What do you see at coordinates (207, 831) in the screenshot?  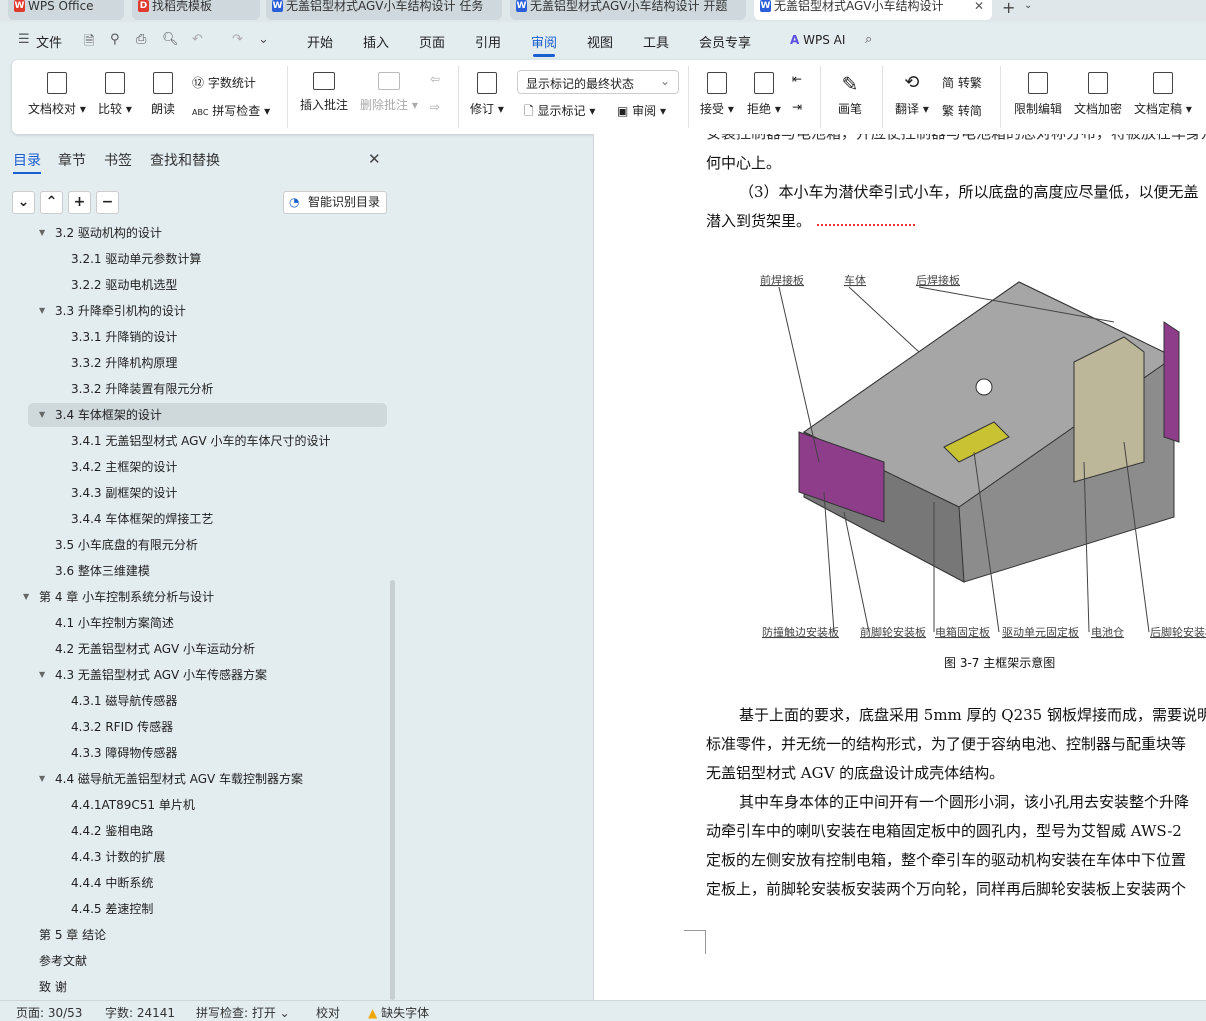 I see `toc-item: 4.4.2 鉴相电路` at bounding box center [207, 831].